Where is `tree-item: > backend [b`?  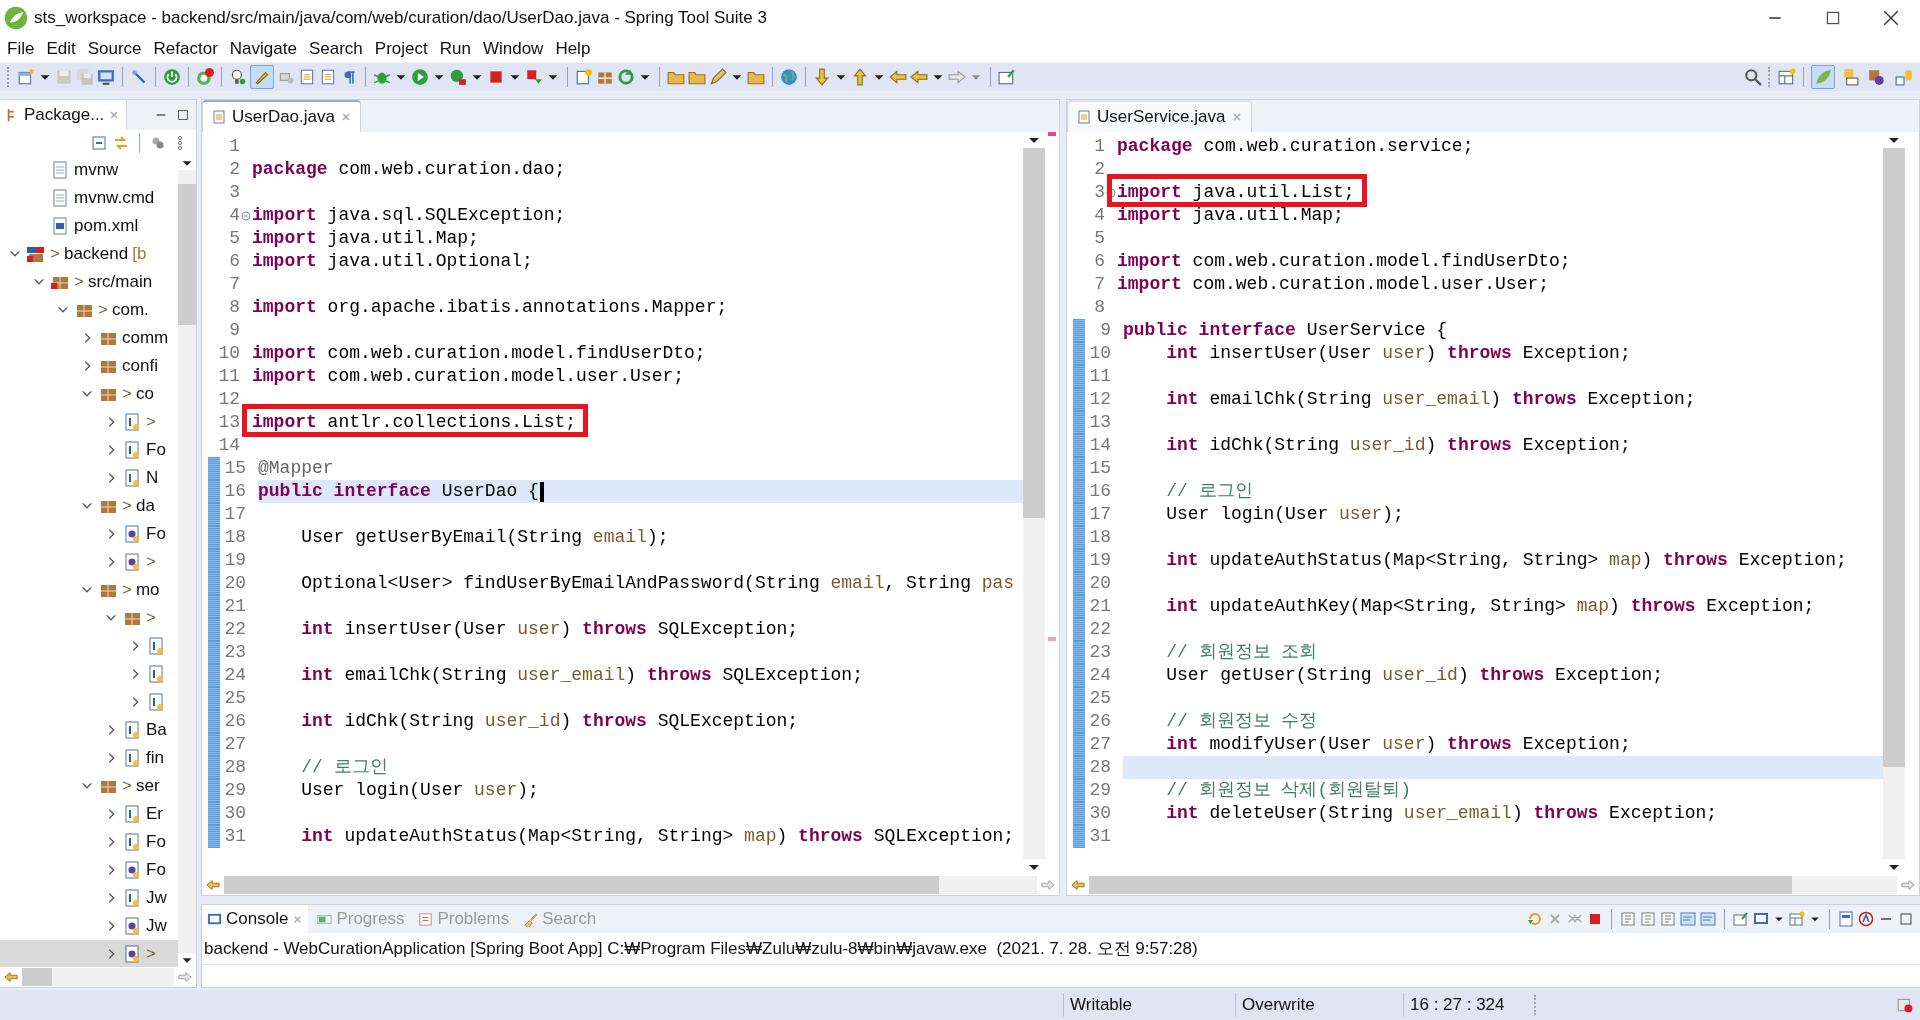 tree-item: > backend [b is located at coordinates (89, 254).